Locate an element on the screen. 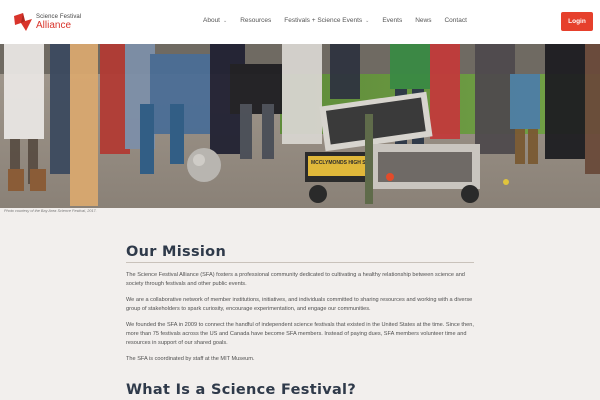  nav-item-about: About ⌄ is located at coordinates (215, 20).